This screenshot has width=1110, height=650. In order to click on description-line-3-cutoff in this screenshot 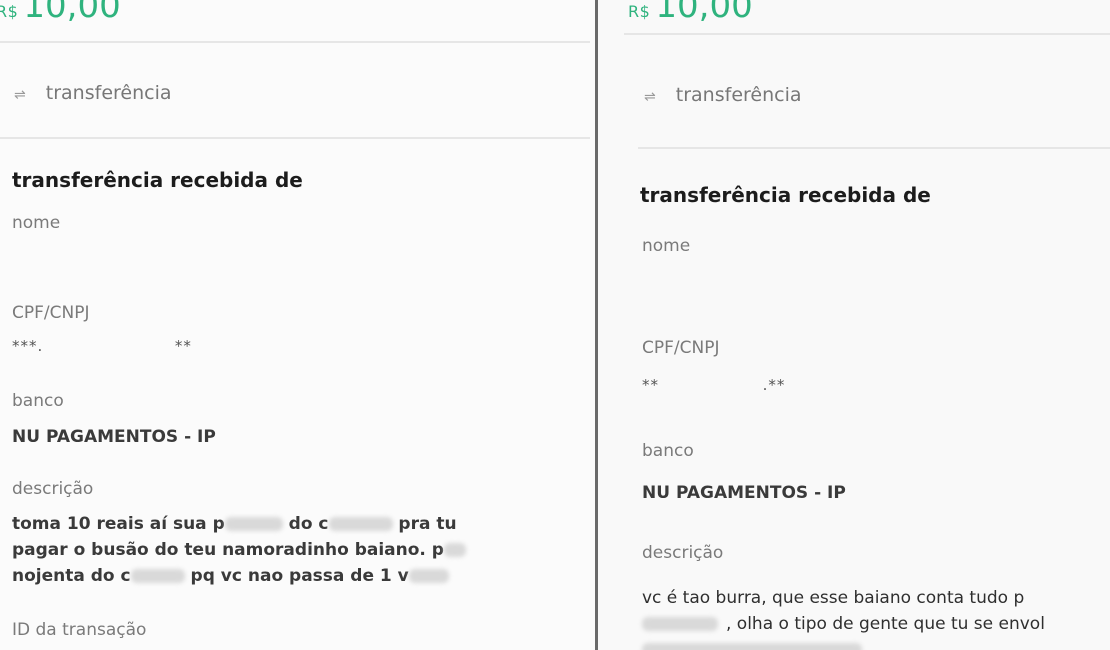, I will do `click(752, 643)`.